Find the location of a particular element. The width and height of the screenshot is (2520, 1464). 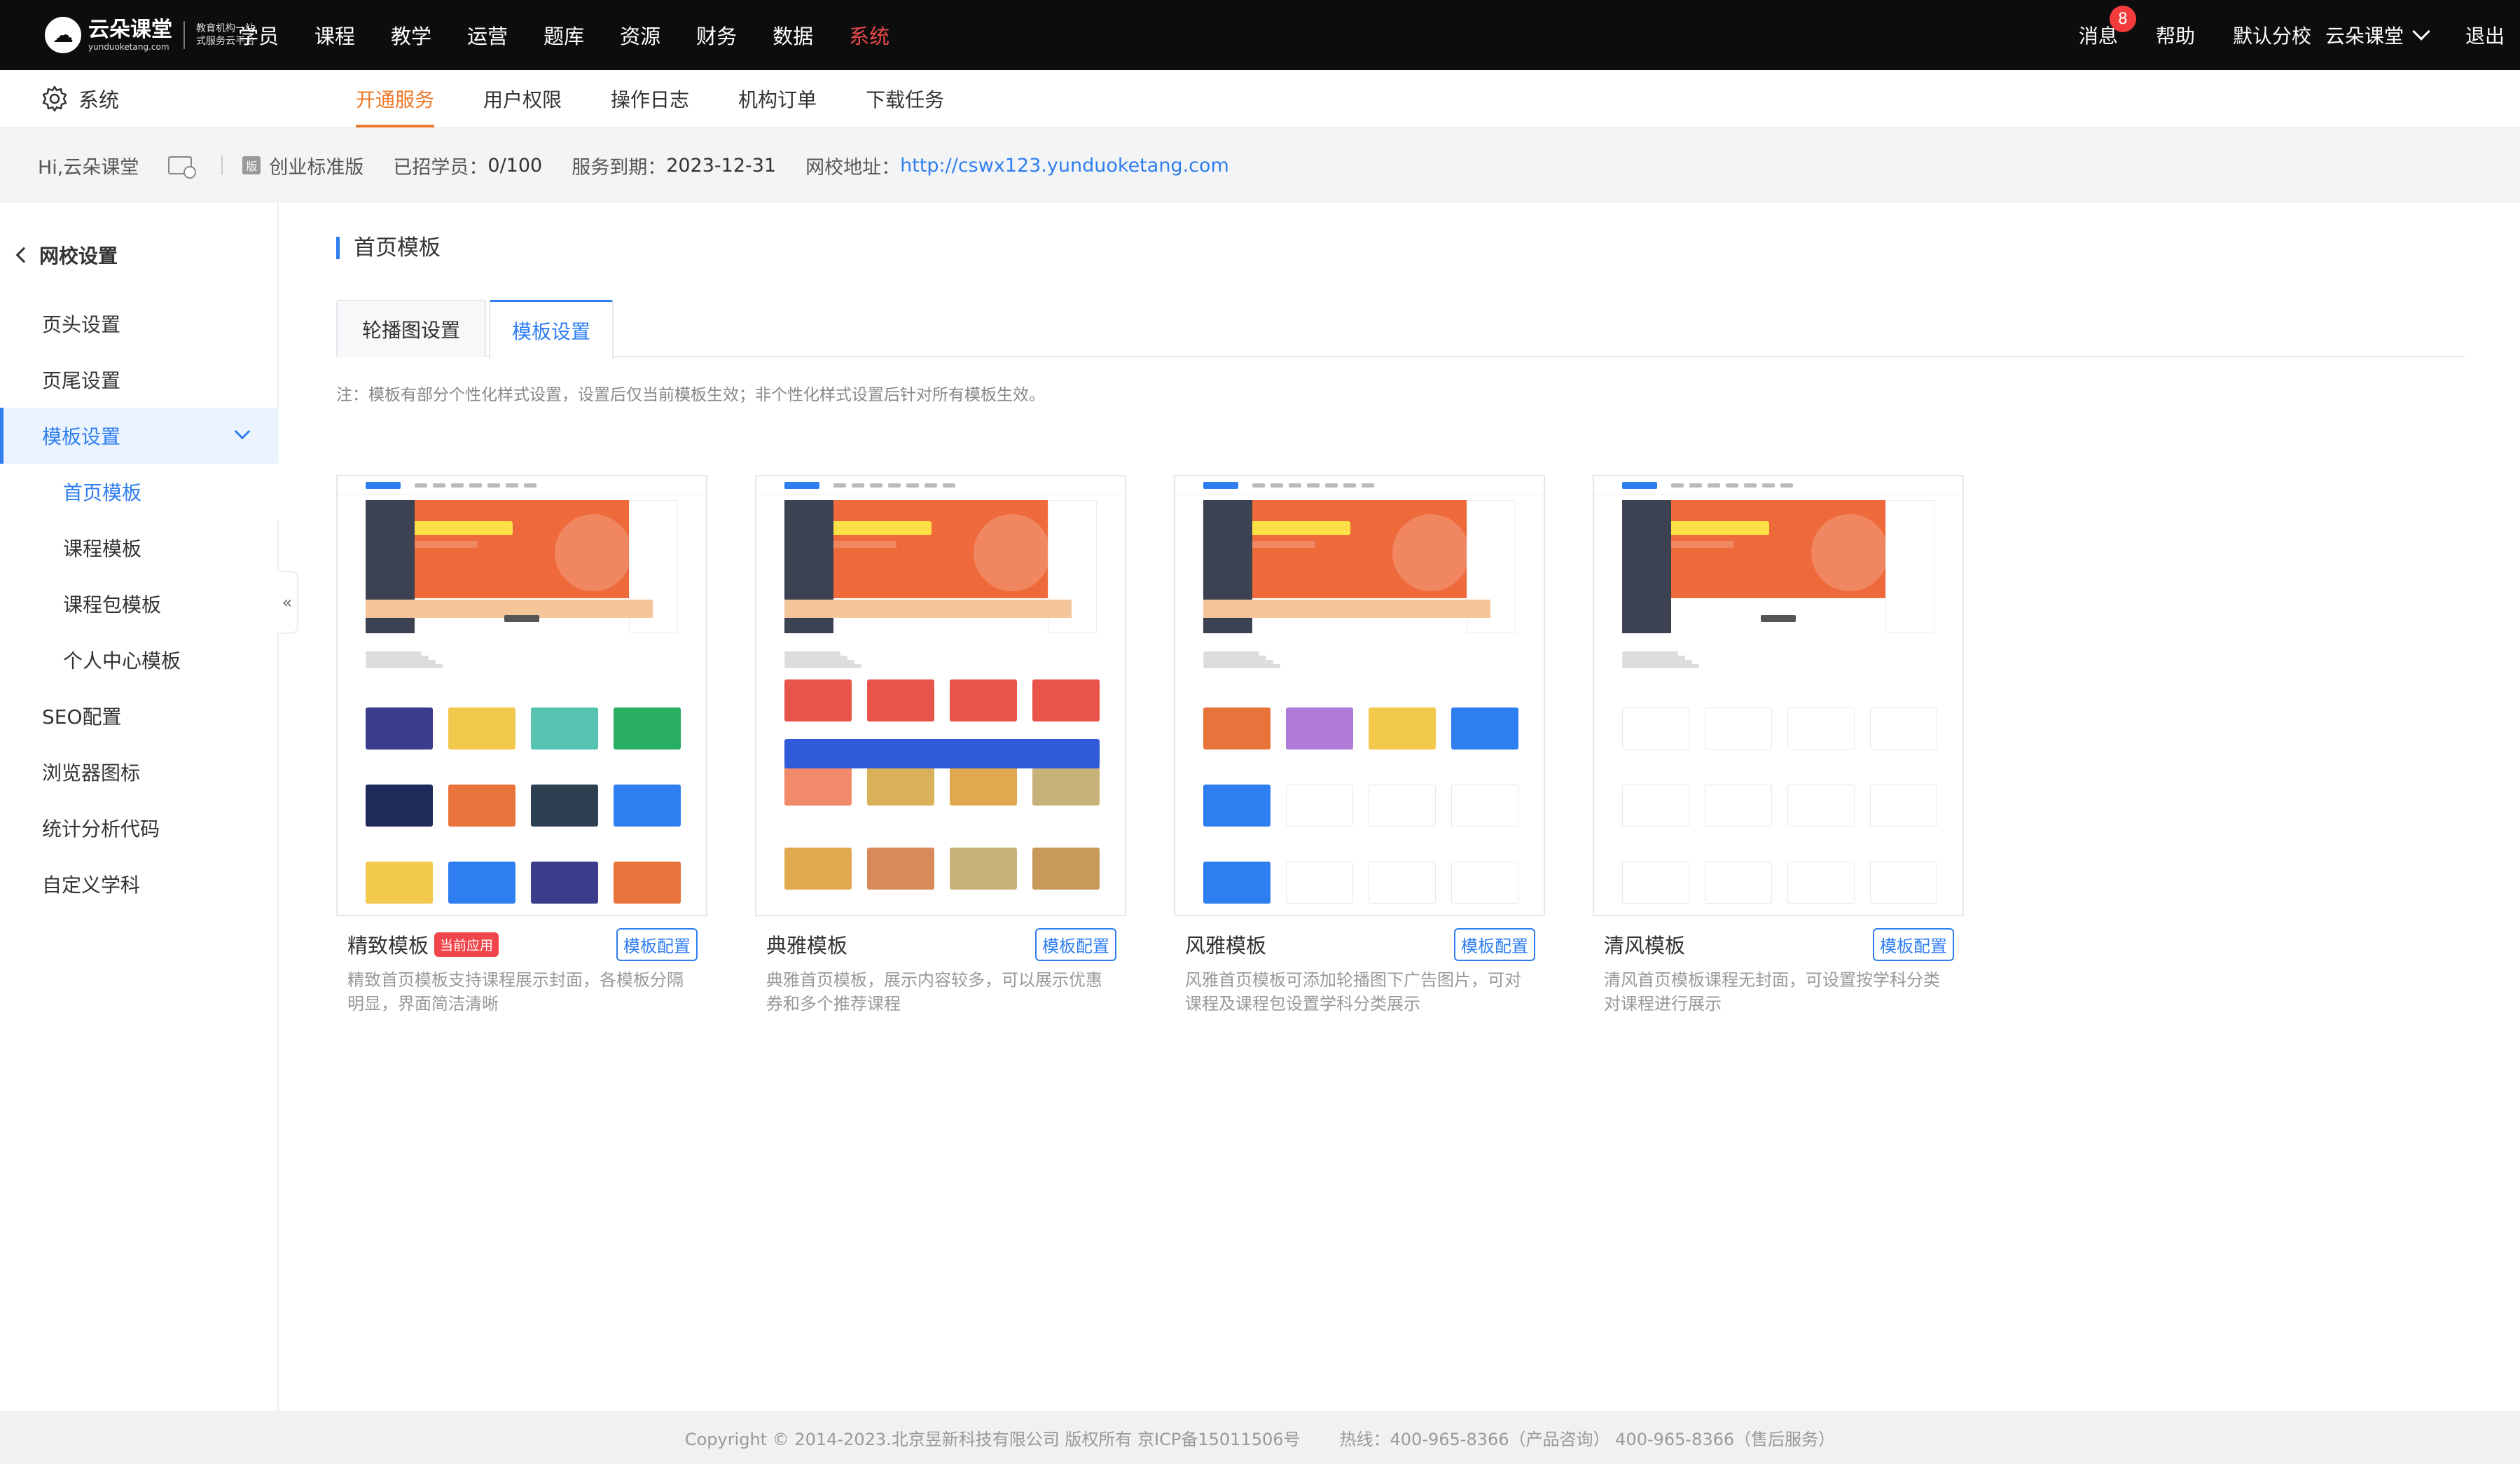

sidebar-item: 课程模板 is located at coordinates (139, 548).